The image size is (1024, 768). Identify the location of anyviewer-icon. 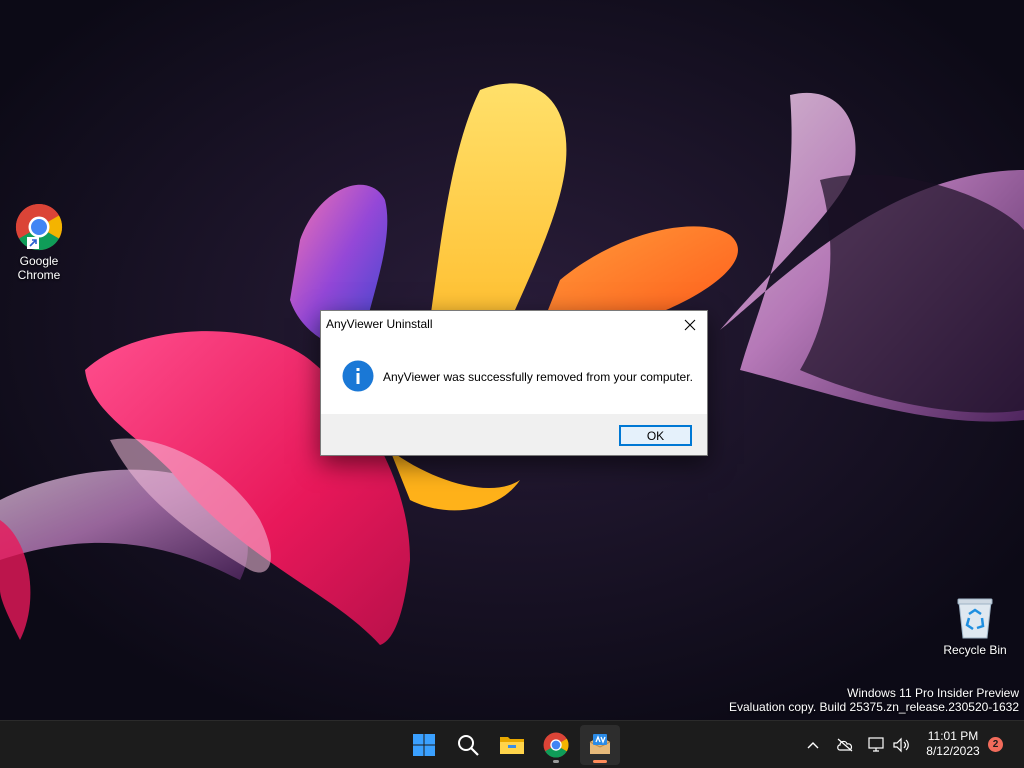
(600, 744).